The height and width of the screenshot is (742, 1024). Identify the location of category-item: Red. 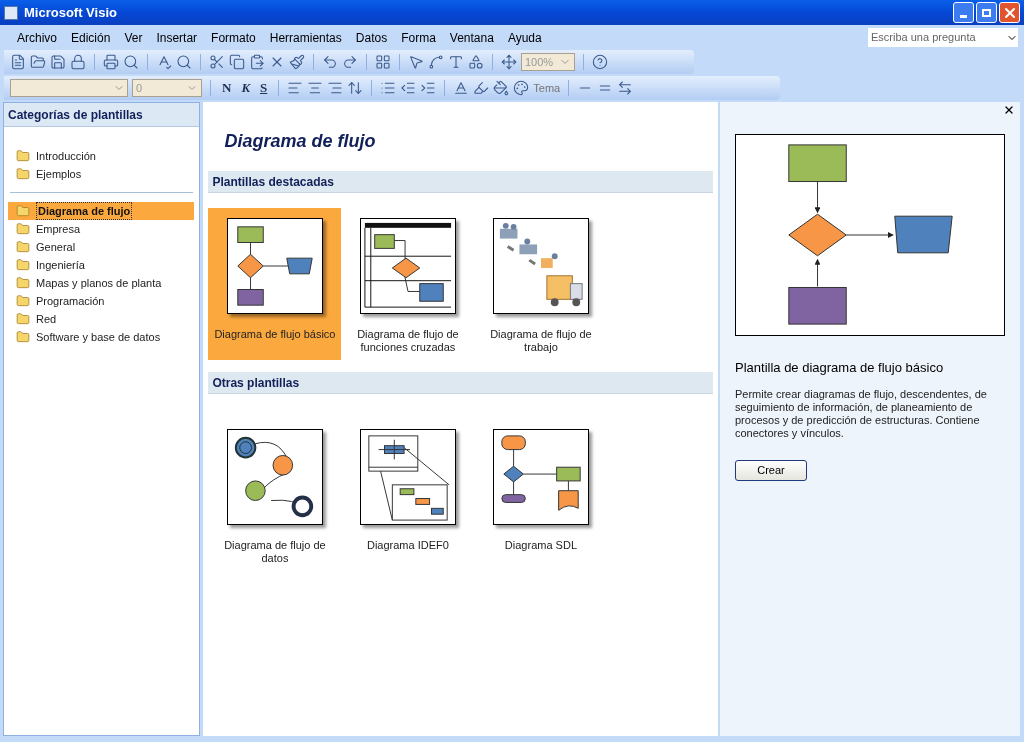
(101, 319).